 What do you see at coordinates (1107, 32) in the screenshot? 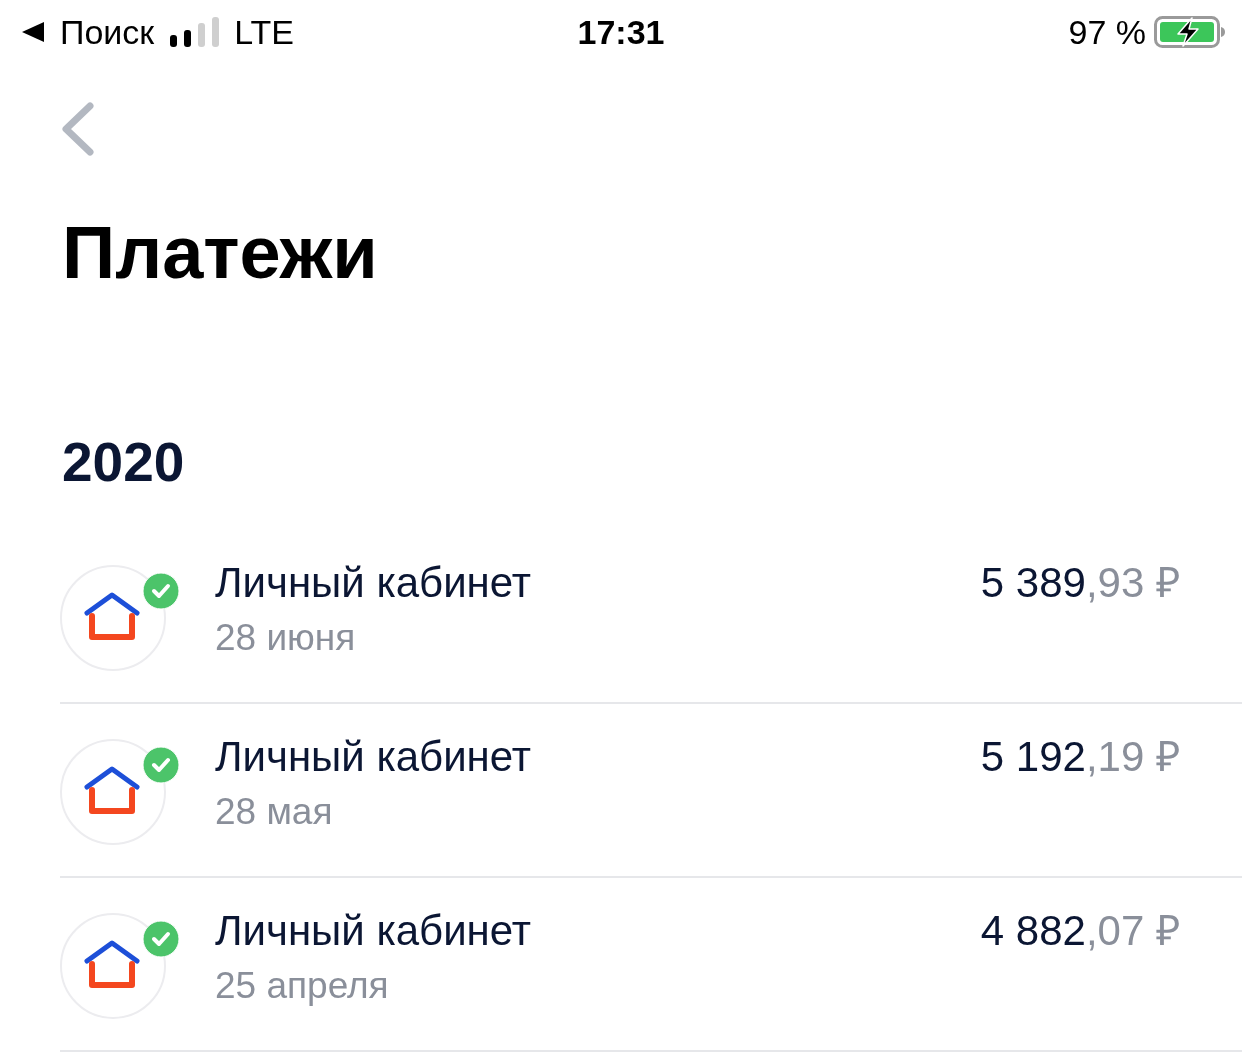
I see `battery-percentage: 97 %` at bounding box center [1107, 32].